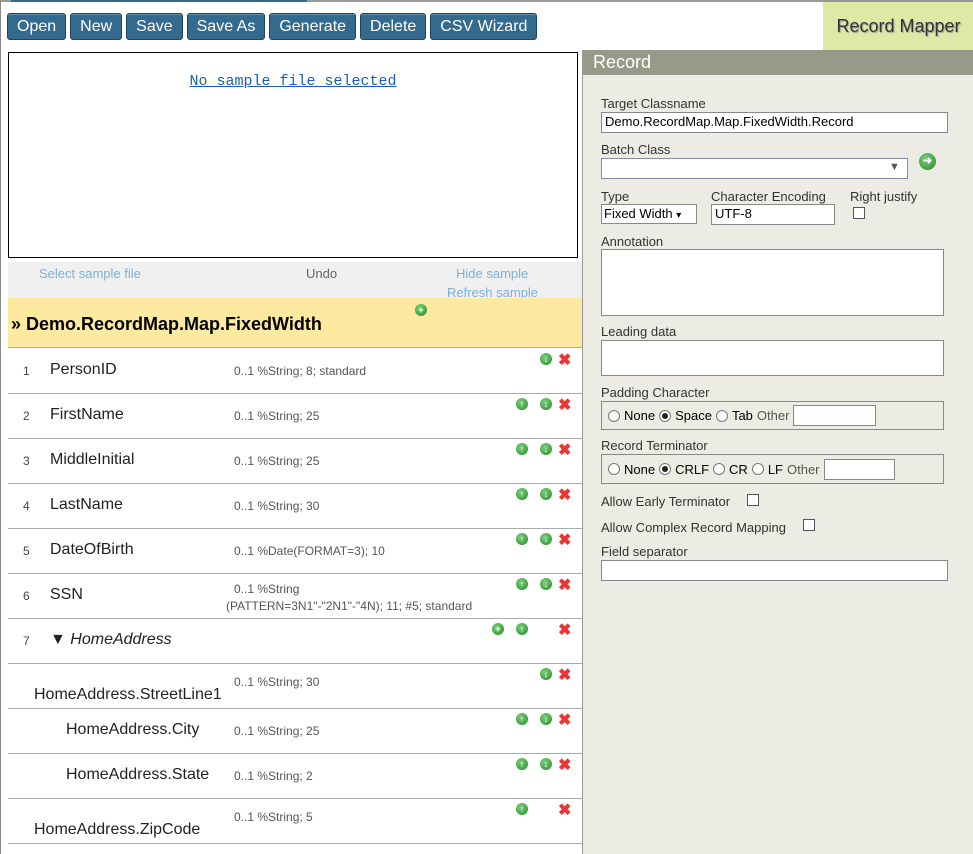 This screenshot has width=973, height=854. I want to click on add-child-icon: +, so click(498, 629).